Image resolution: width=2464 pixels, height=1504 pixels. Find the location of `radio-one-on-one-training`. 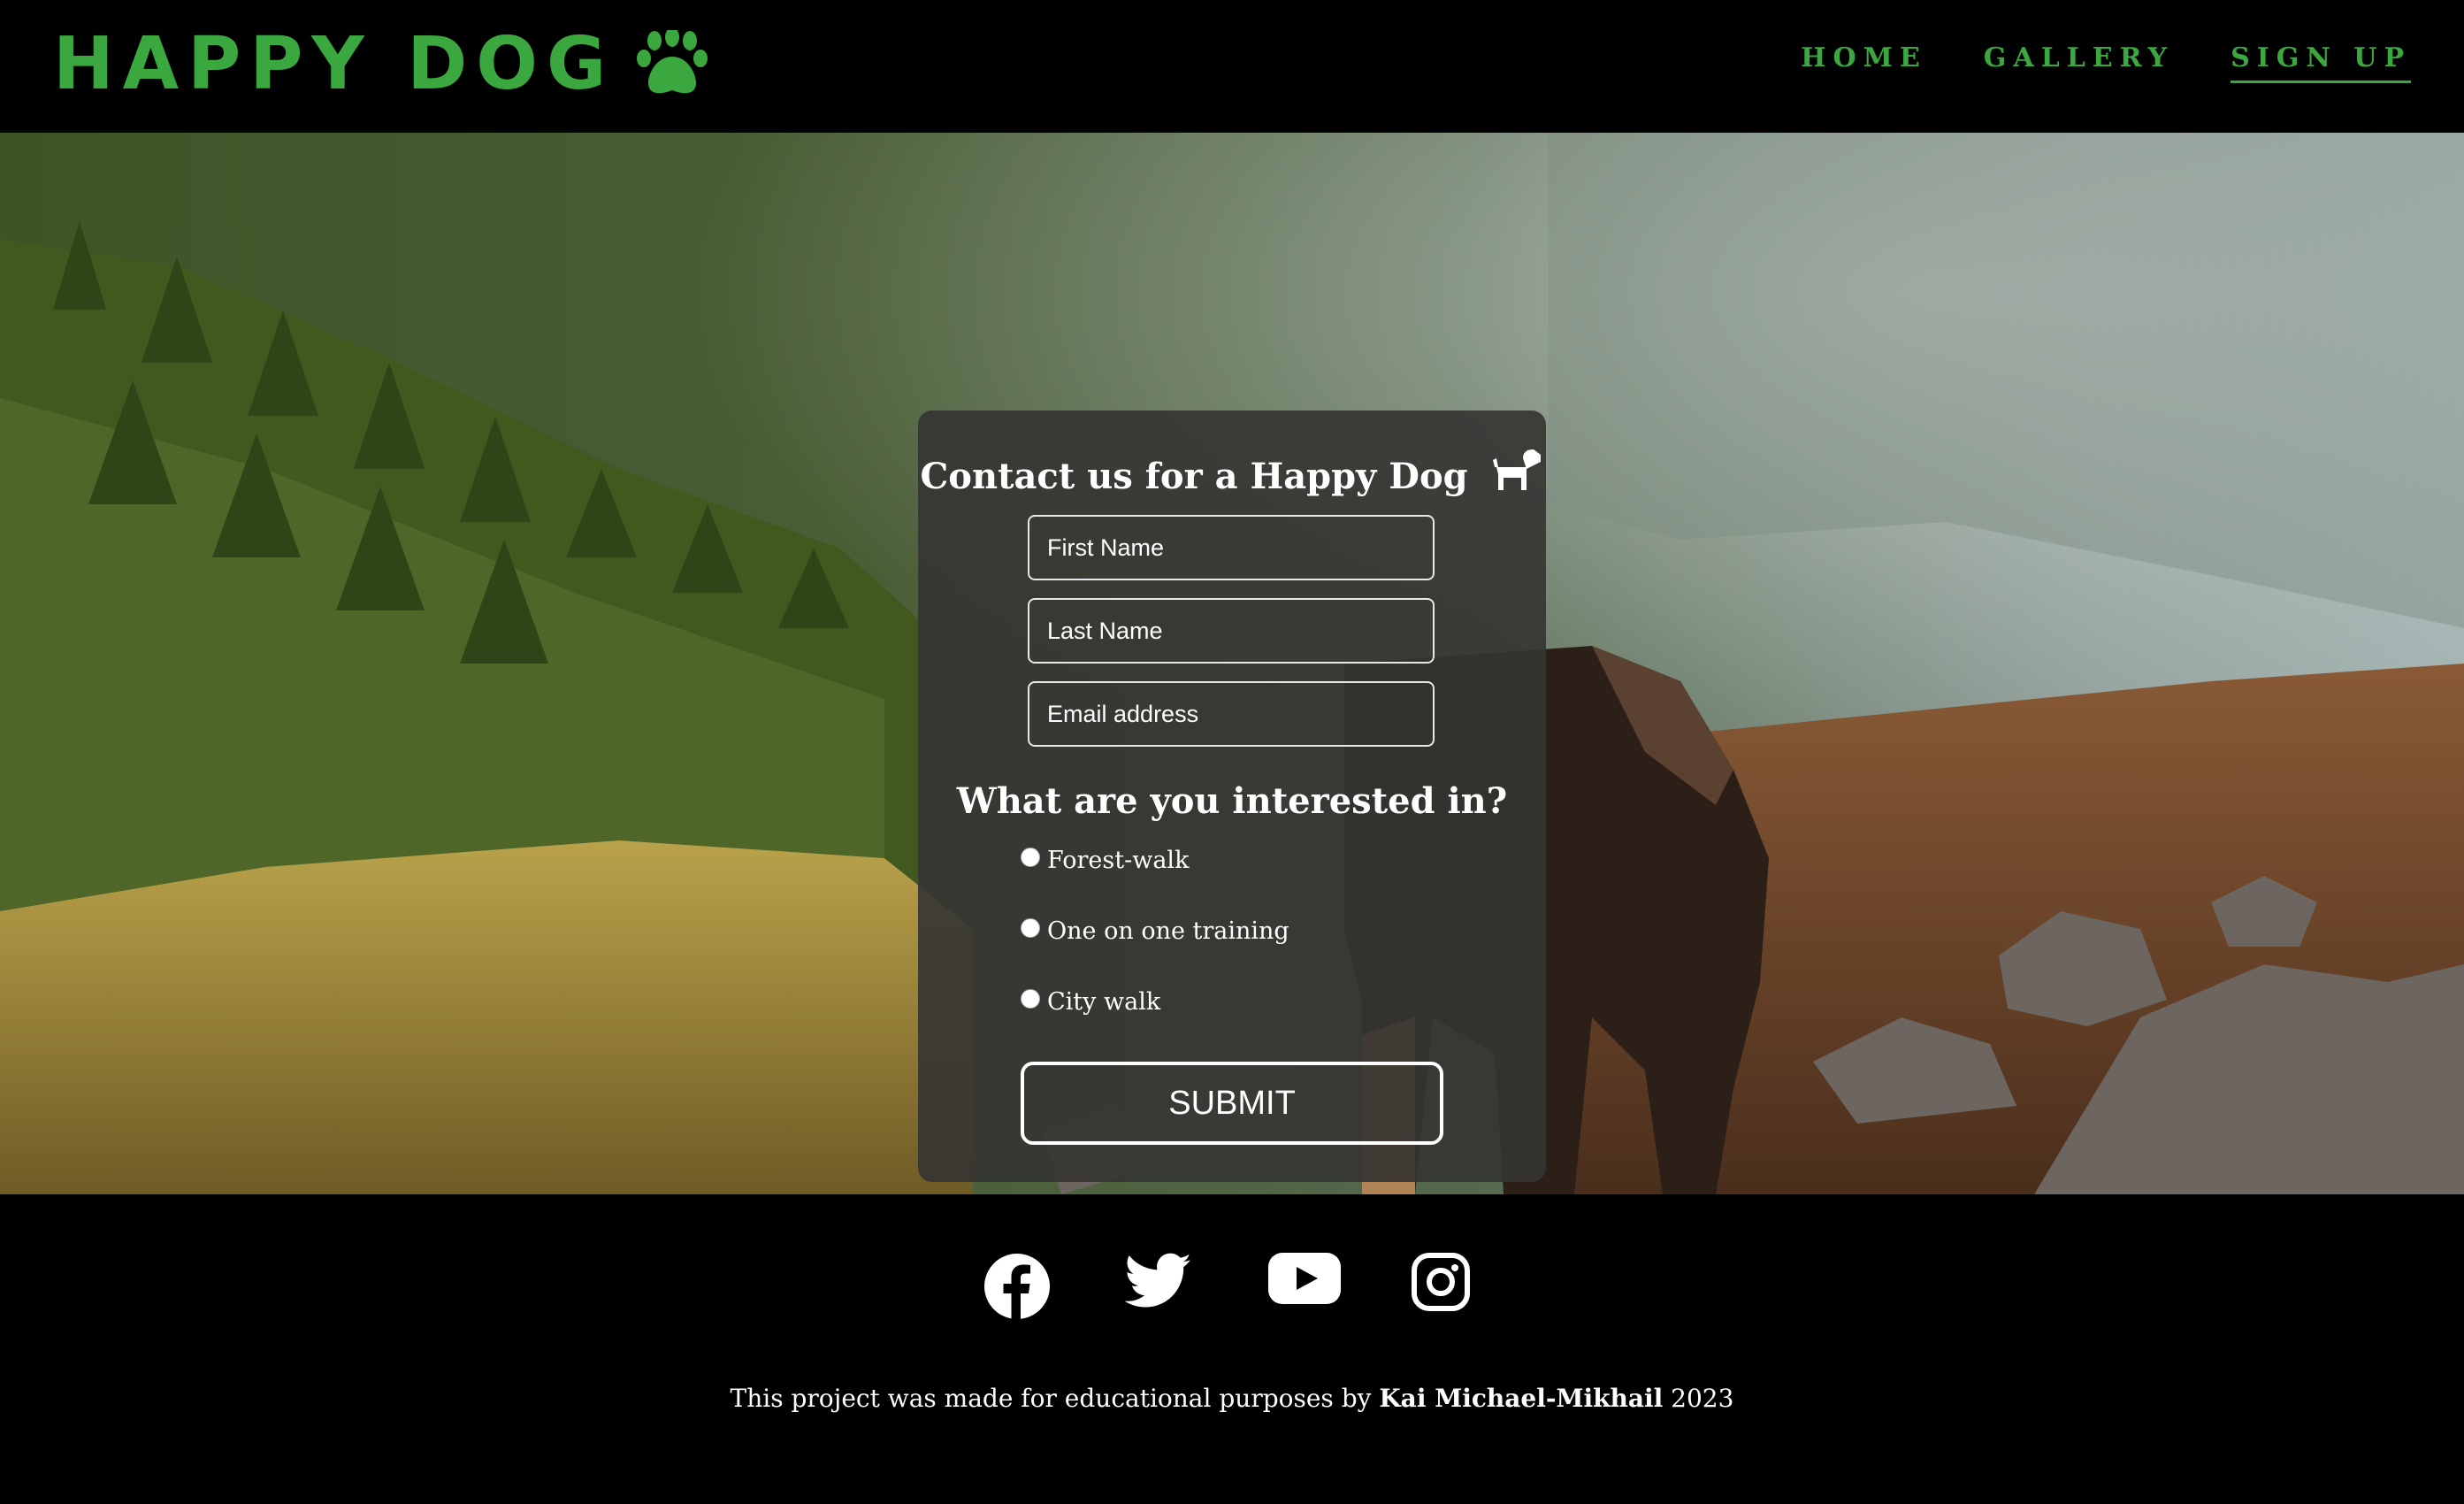

radio-one-on-one-training is located at coordinates (1030, 928).